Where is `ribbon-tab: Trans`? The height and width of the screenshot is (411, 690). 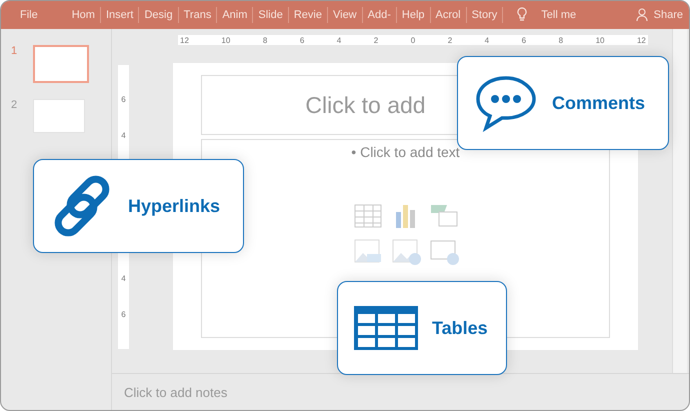 ribbon-tab: Trans is located at coordinates (198, 15).